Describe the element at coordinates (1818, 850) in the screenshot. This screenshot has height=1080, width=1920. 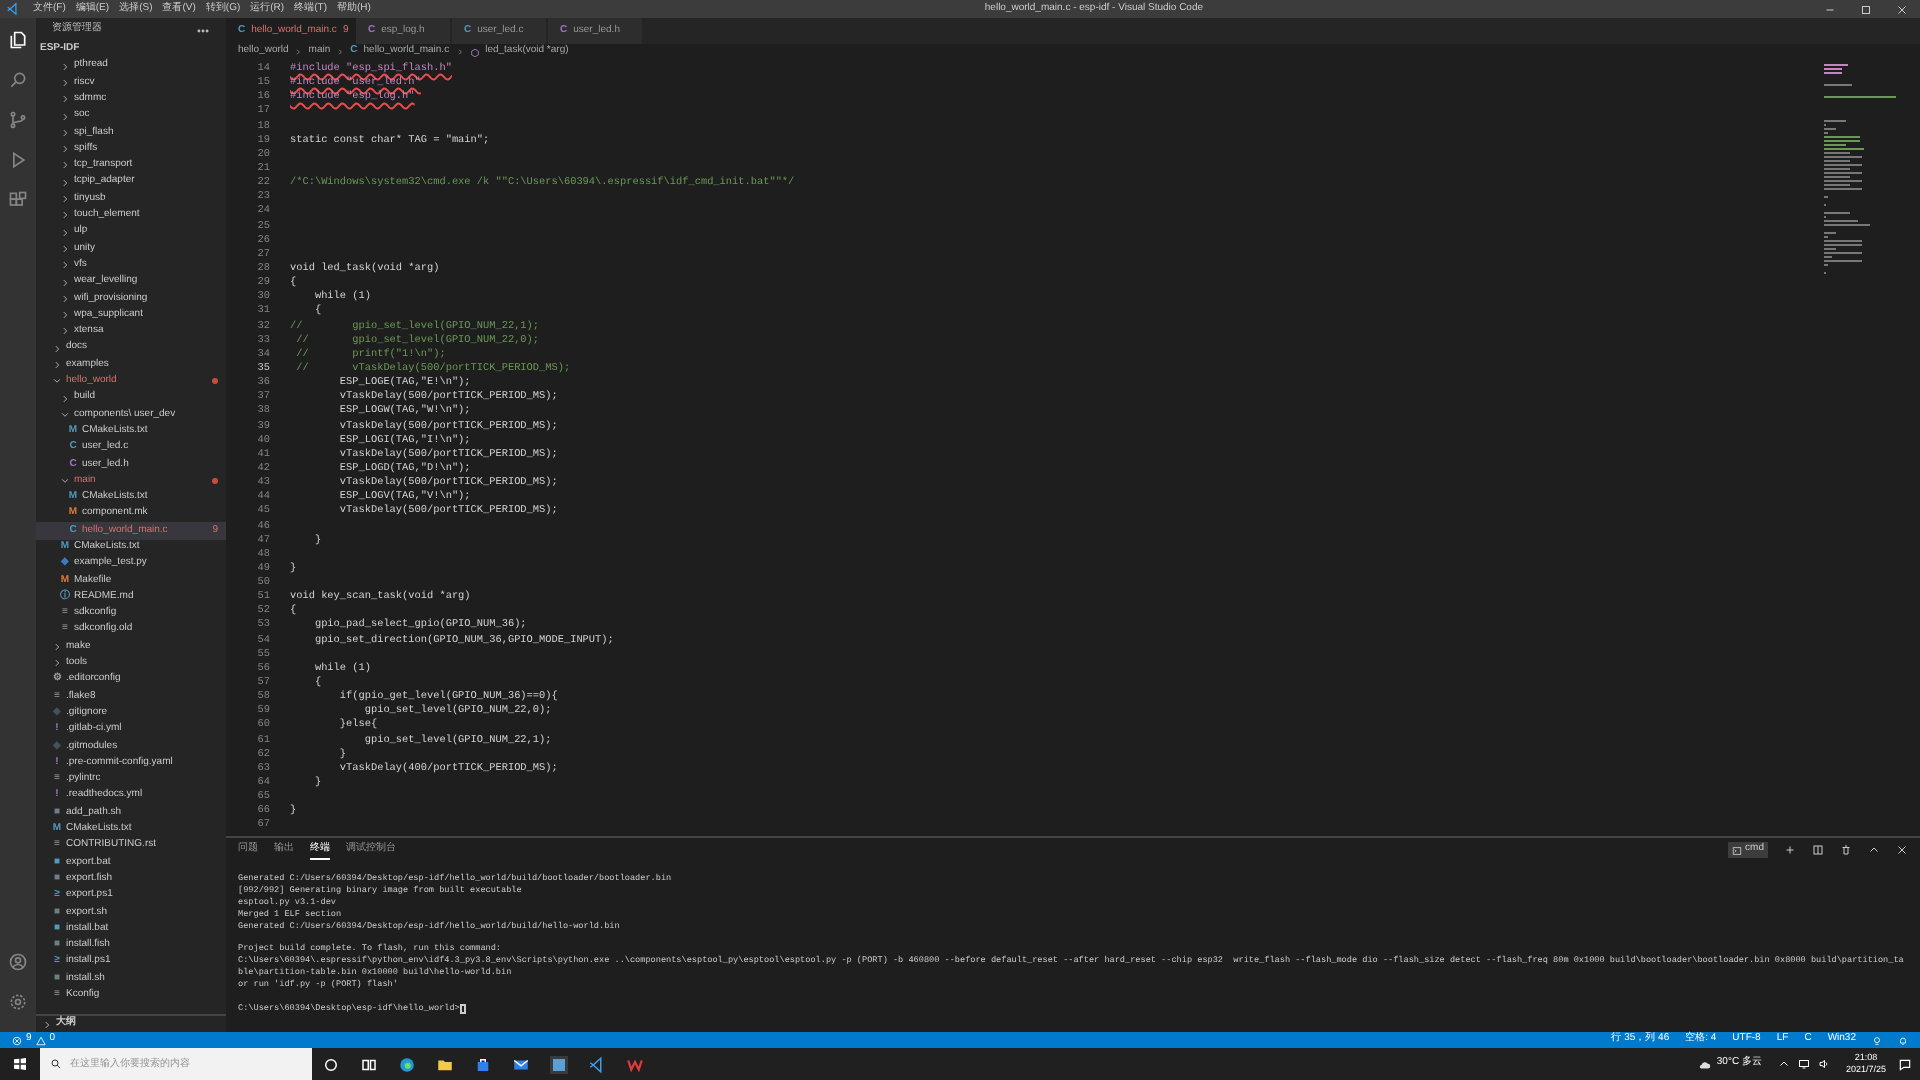
I see `split-icon` at that location.